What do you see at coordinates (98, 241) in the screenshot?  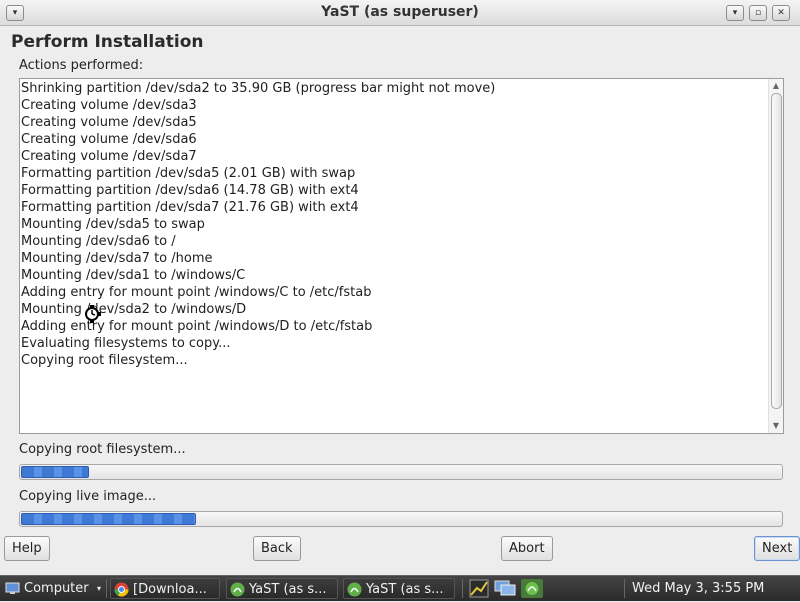 I see `log-line: Mounting /dev/sda6 to /` at bounding box center [98, 241].